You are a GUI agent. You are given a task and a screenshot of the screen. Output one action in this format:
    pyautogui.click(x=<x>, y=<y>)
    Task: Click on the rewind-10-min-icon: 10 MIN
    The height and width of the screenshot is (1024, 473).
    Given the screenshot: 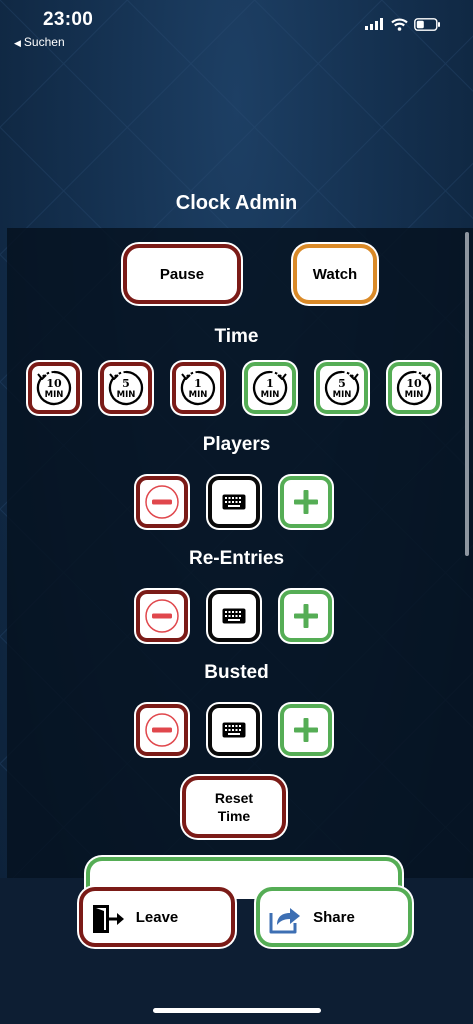 What is the action you would take?
    pyautogui.click(x=54, y=388)
    